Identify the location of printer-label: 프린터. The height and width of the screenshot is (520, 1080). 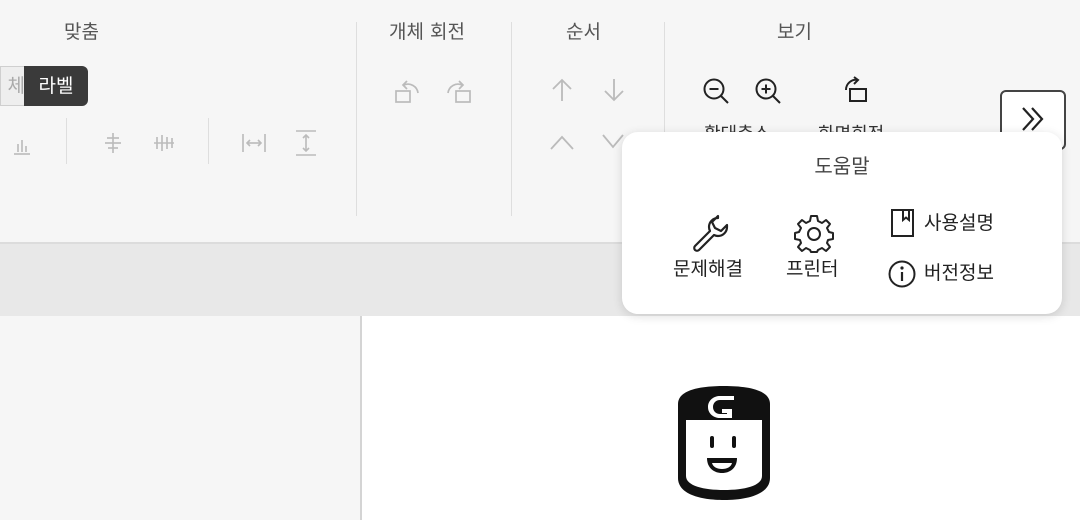
(812, 269).